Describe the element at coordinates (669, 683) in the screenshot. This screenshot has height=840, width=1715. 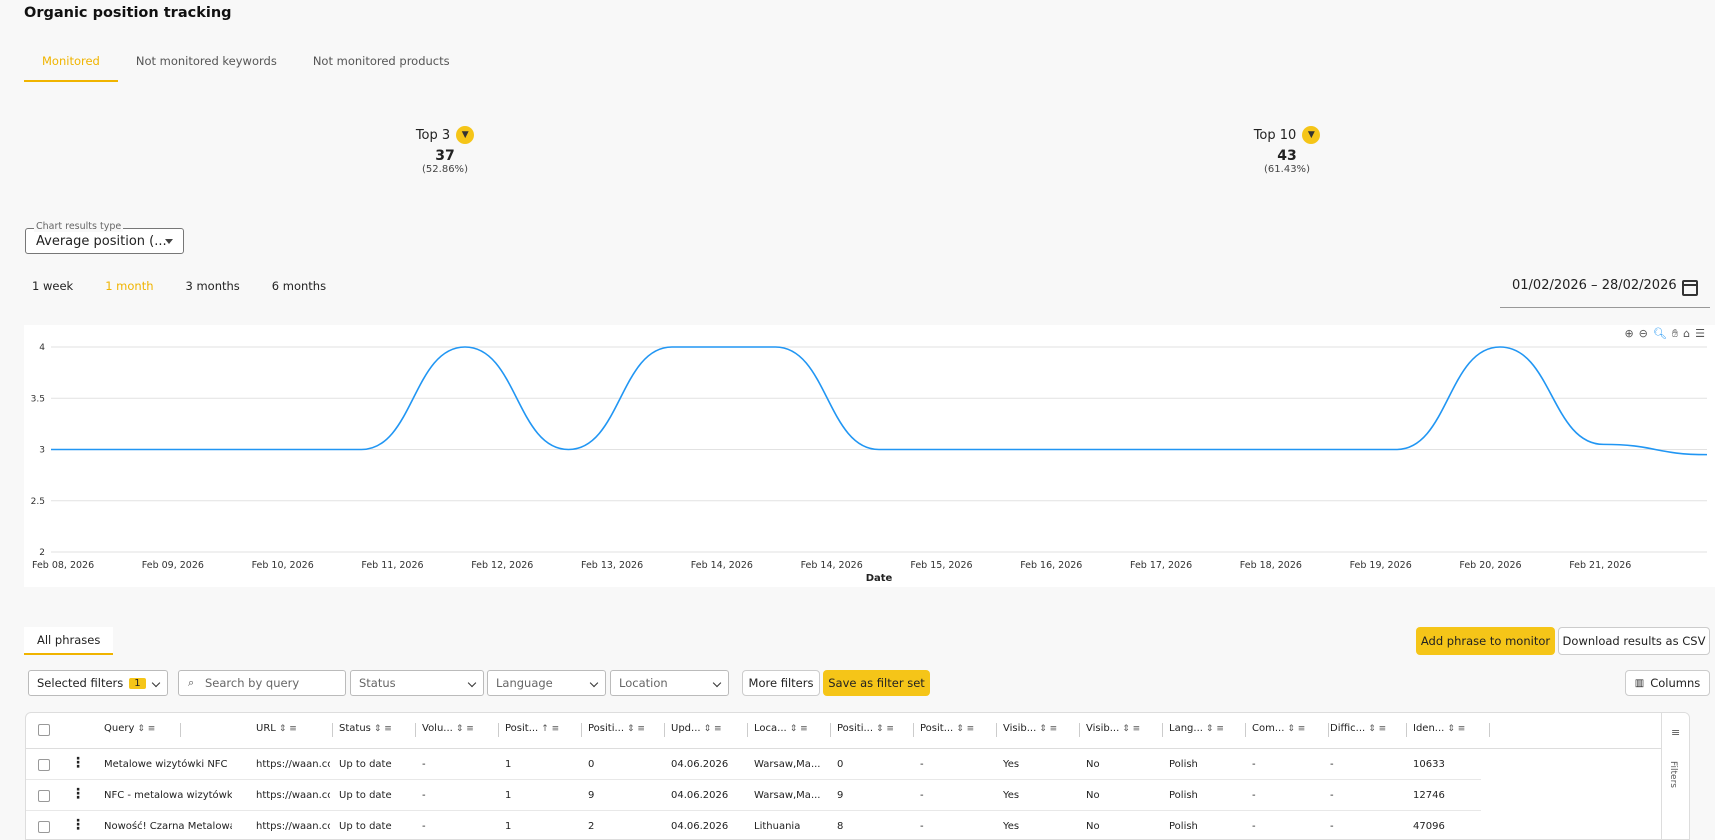
I see `location-select: Location` at that location.